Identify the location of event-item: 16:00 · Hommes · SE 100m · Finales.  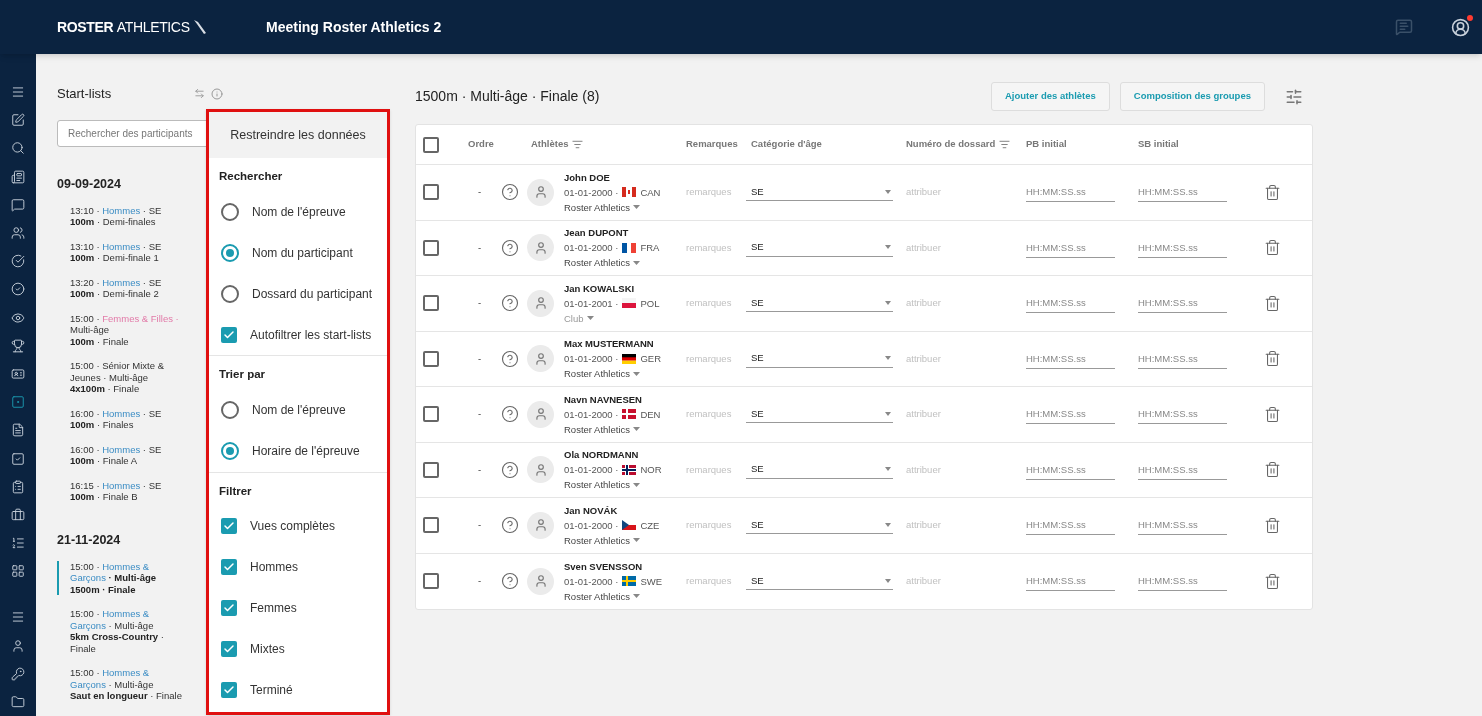
(122, 419).